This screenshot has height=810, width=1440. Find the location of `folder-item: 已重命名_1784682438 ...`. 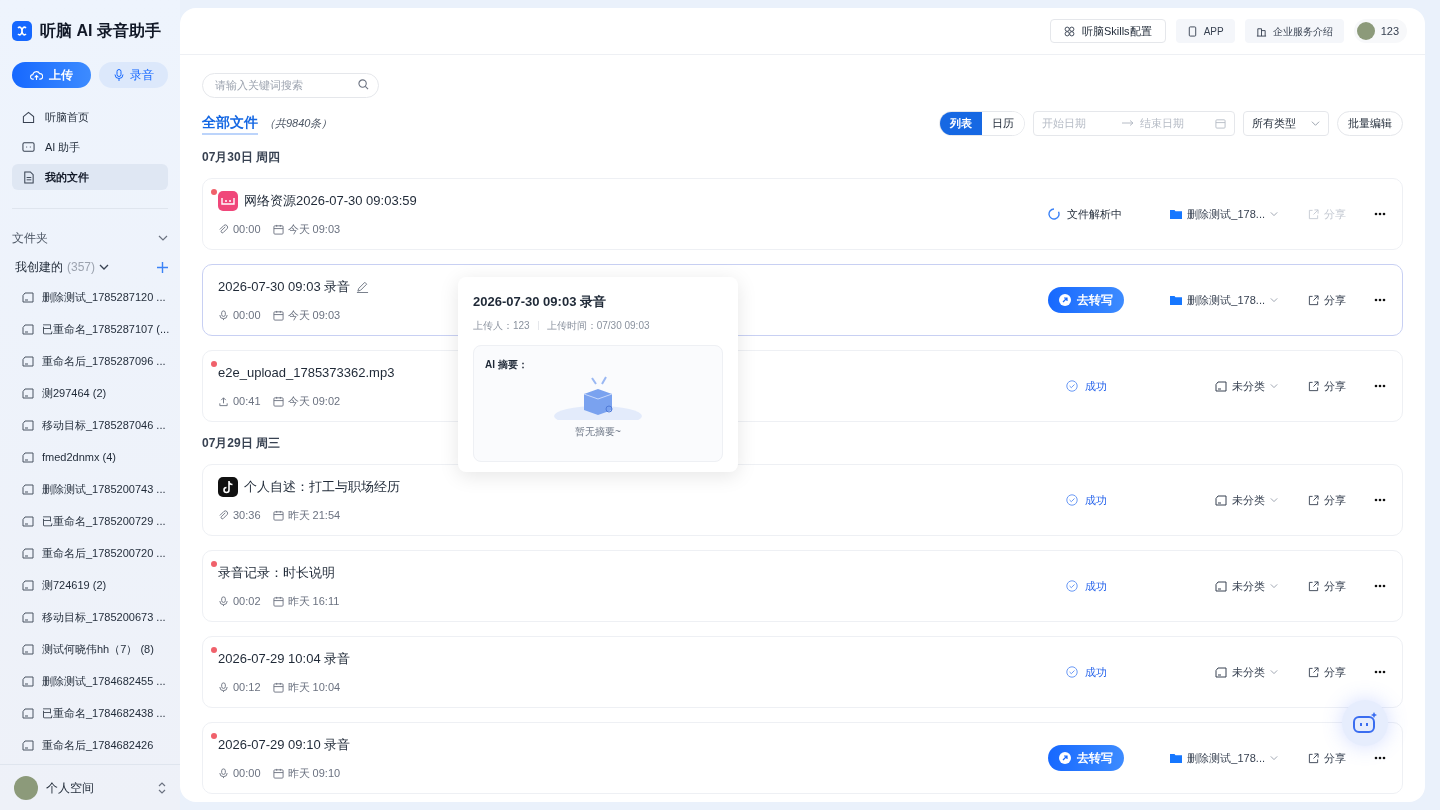

folder-item: 已重命名_1784682438 ... is located at coordinates (90, 713).